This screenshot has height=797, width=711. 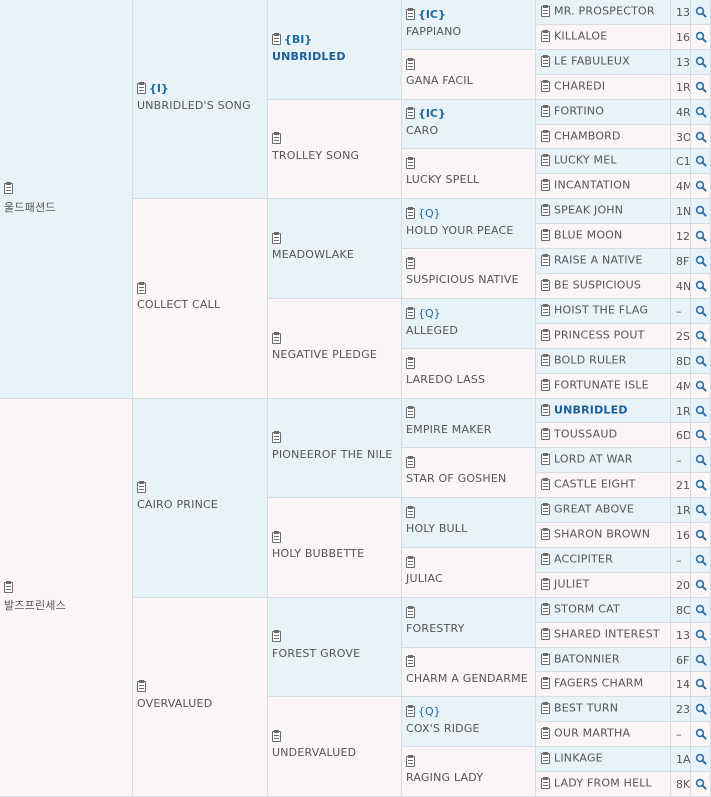 I want to click on horse-name-link: INCANTATION, so click(x=592, y=185).